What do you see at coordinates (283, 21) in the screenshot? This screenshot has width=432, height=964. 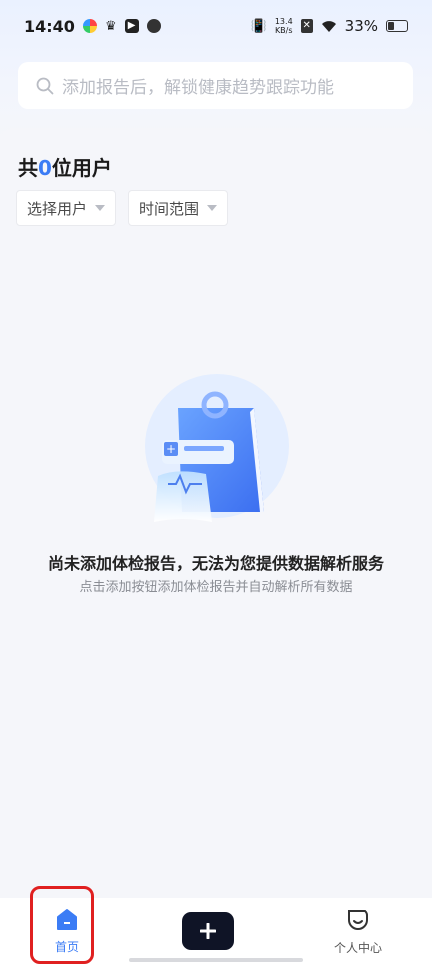 I see `net-speed-value: 13.4` at bounding box center [283, 21].